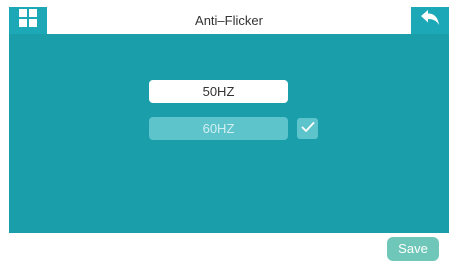 The width and height of the screenshot is (456, 264). What do you see at coordinates (218, 91) in the screenshot?
I see `option-50hz: 50HZ` at bounding box center [218, 91].